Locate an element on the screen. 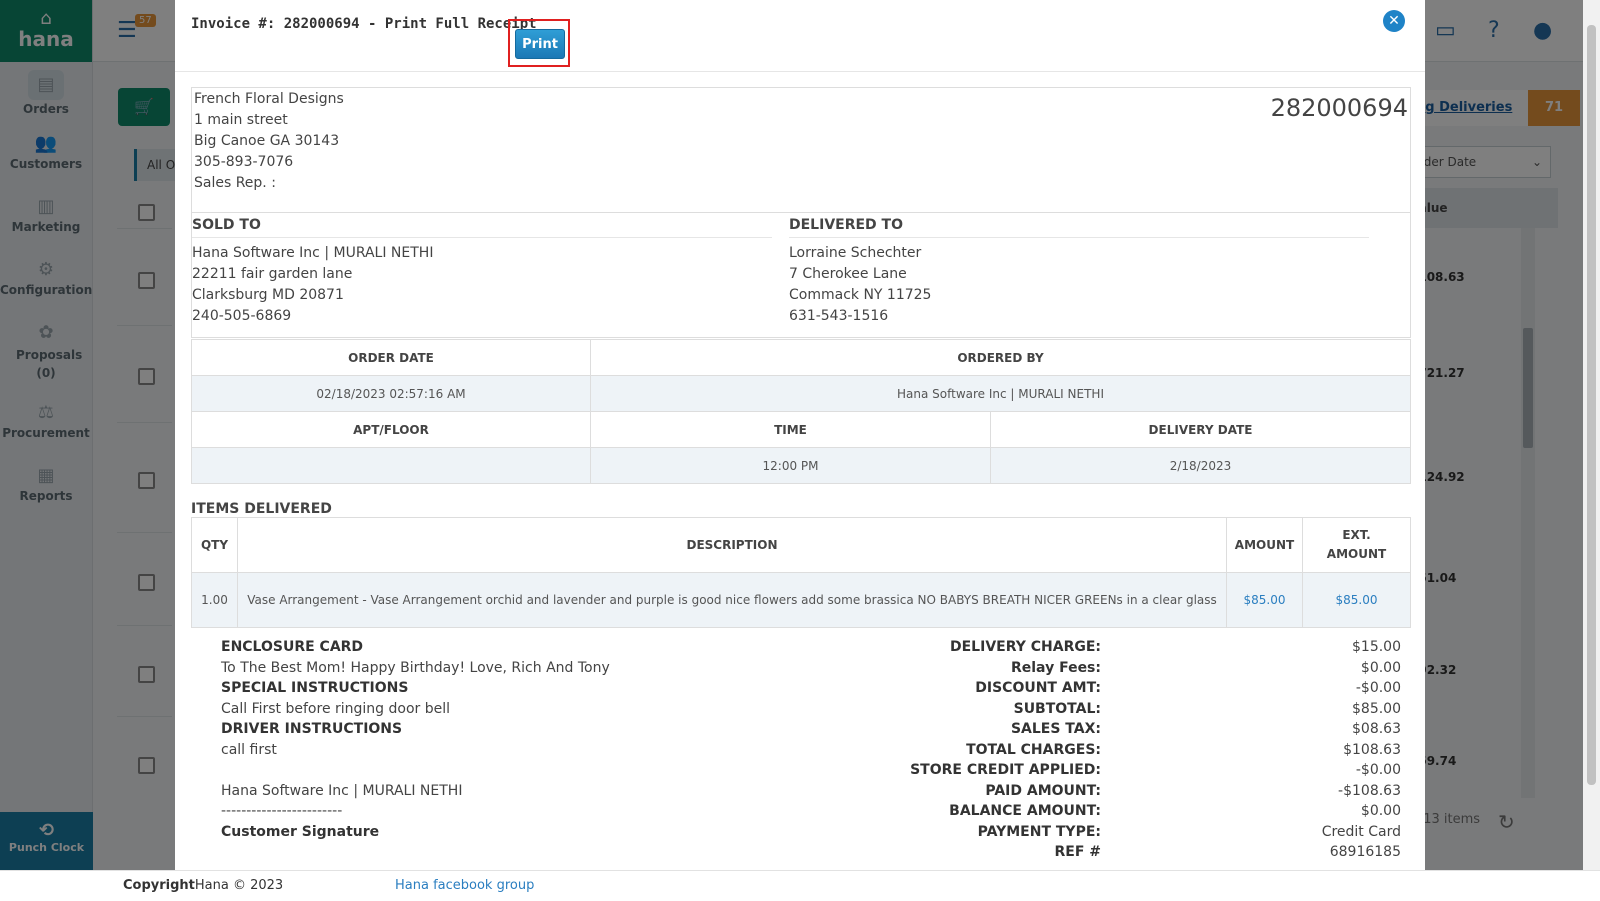 The width and height of the screenshot is (1600, 901). total-row-ref: REF #68916185 is located at coordinates (1227, 852).